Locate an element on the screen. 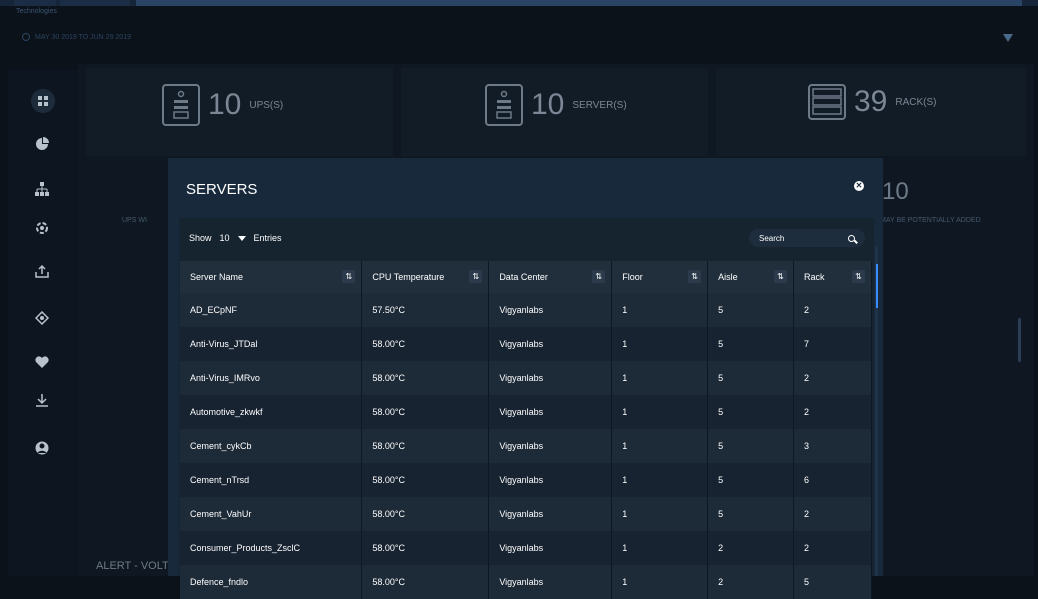  user-icon is located at coordinates (42, 448).